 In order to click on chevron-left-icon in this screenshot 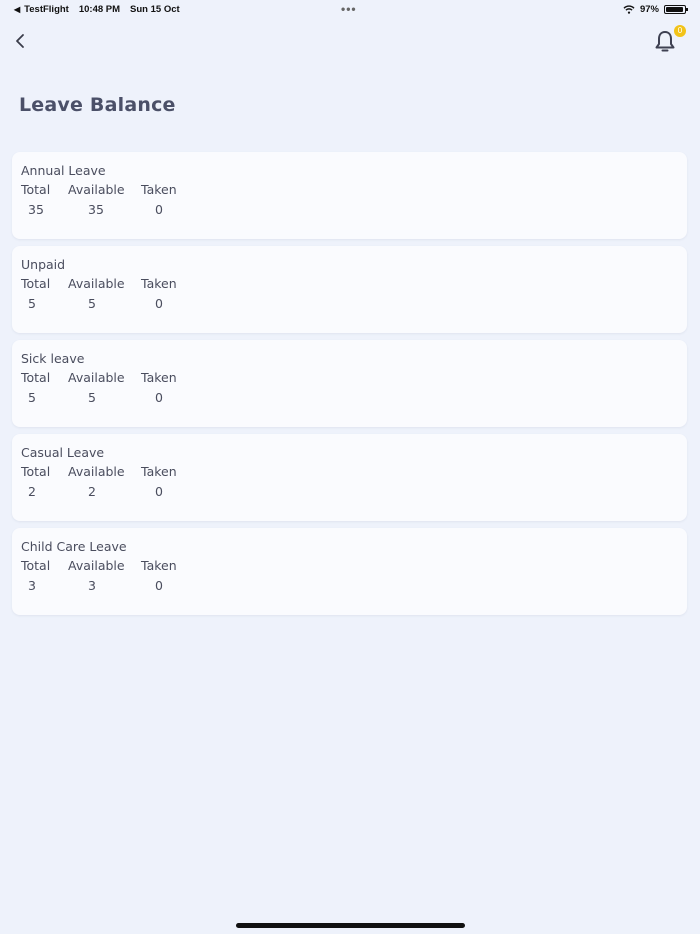, I will do `click(20, 41)`.